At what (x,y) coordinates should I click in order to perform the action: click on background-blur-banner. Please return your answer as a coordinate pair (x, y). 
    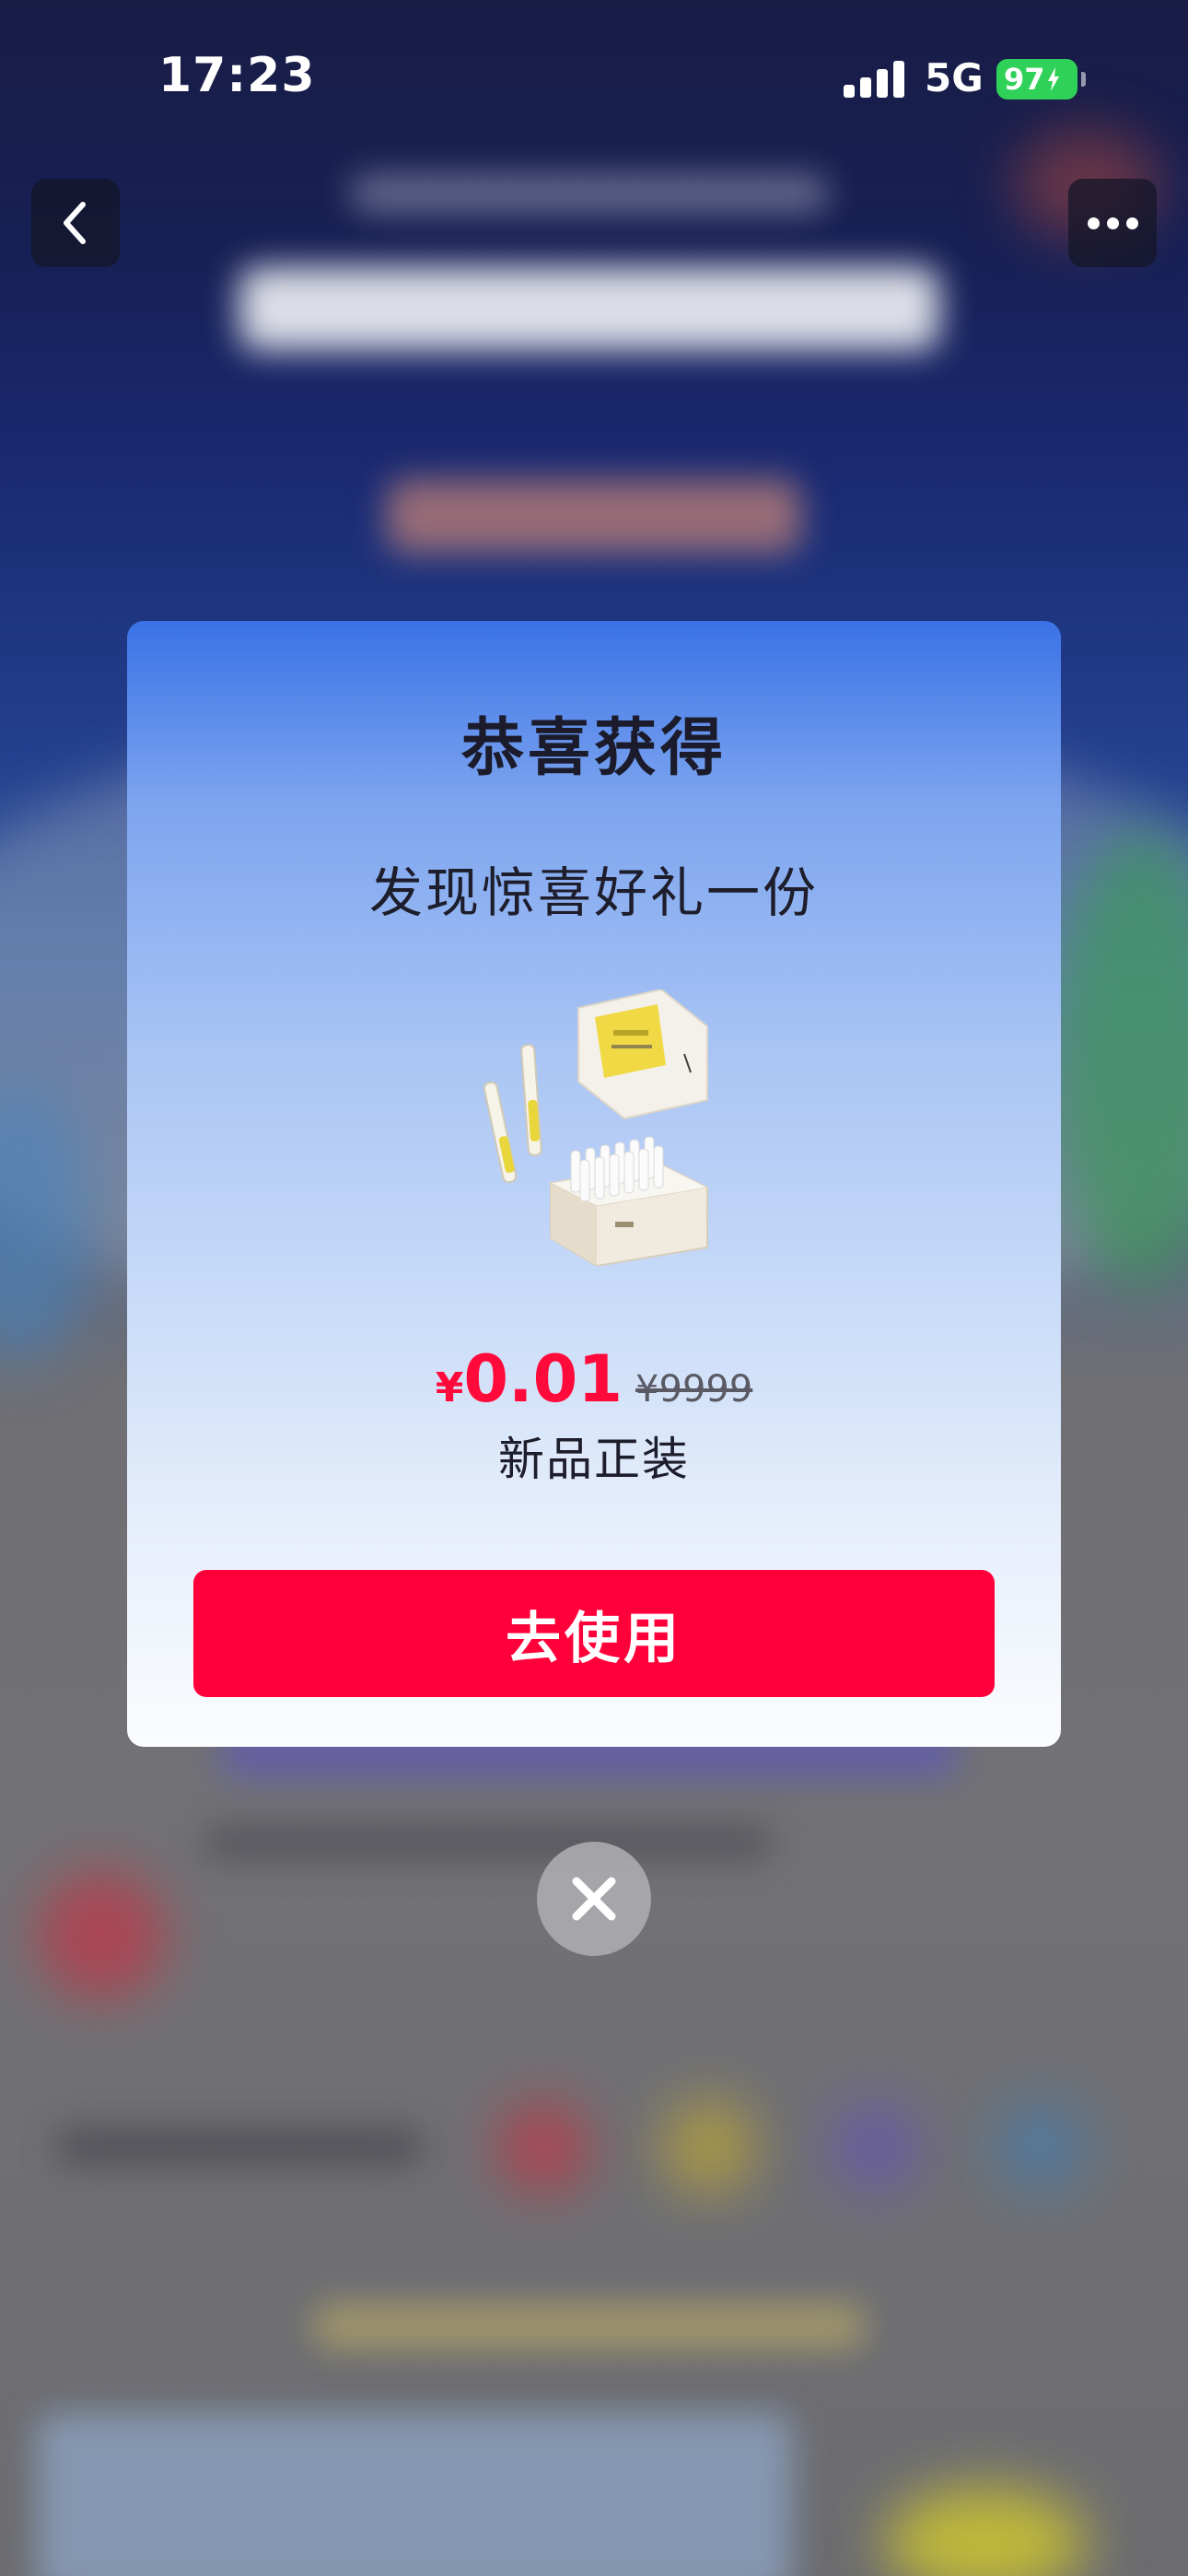
    Looking at the image, I should click on (414, 2495).